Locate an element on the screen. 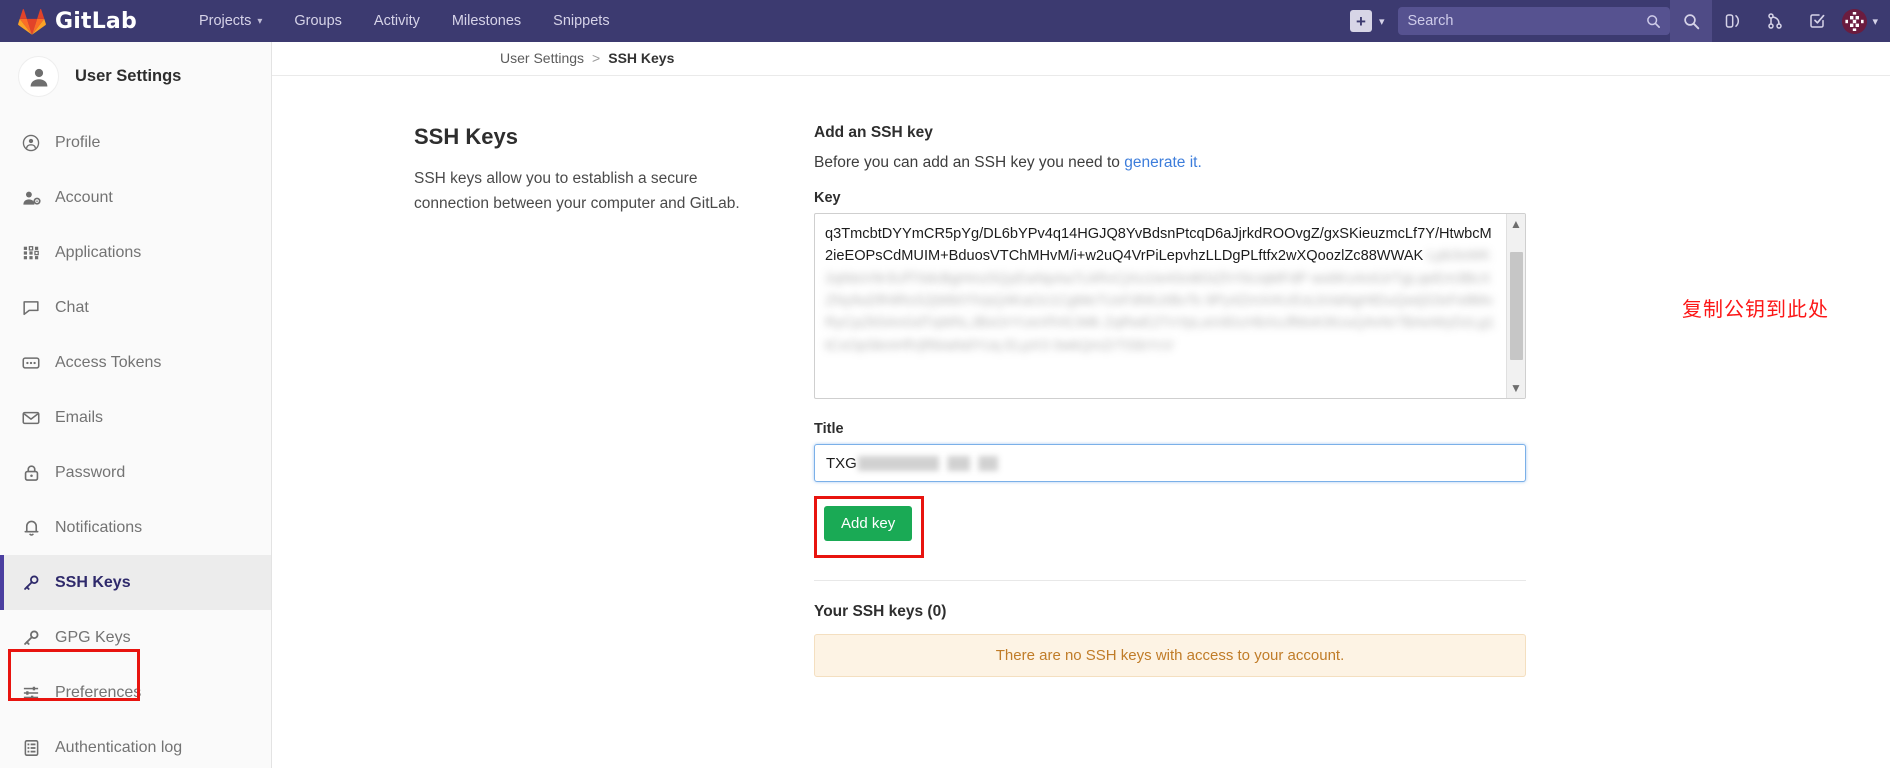  sidebar-item-preferences-label: Preferences is located at coordinates (98, 692).